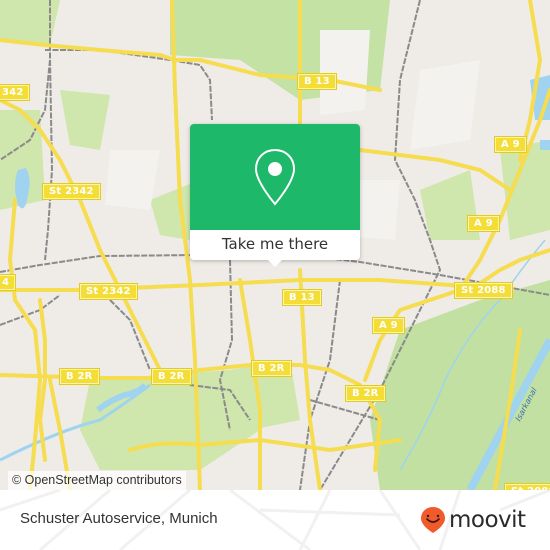  I want to click on road-label-st2342: 342, so click(15, 92).